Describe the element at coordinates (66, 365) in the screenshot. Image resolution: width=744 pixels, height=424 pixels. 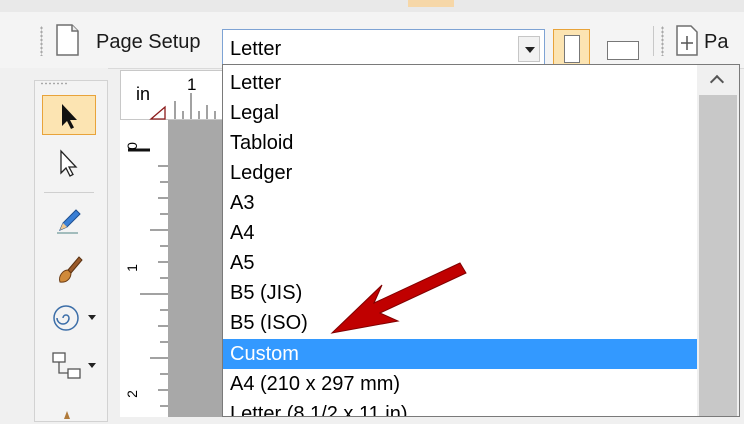
I see `connector-icon` at that location.